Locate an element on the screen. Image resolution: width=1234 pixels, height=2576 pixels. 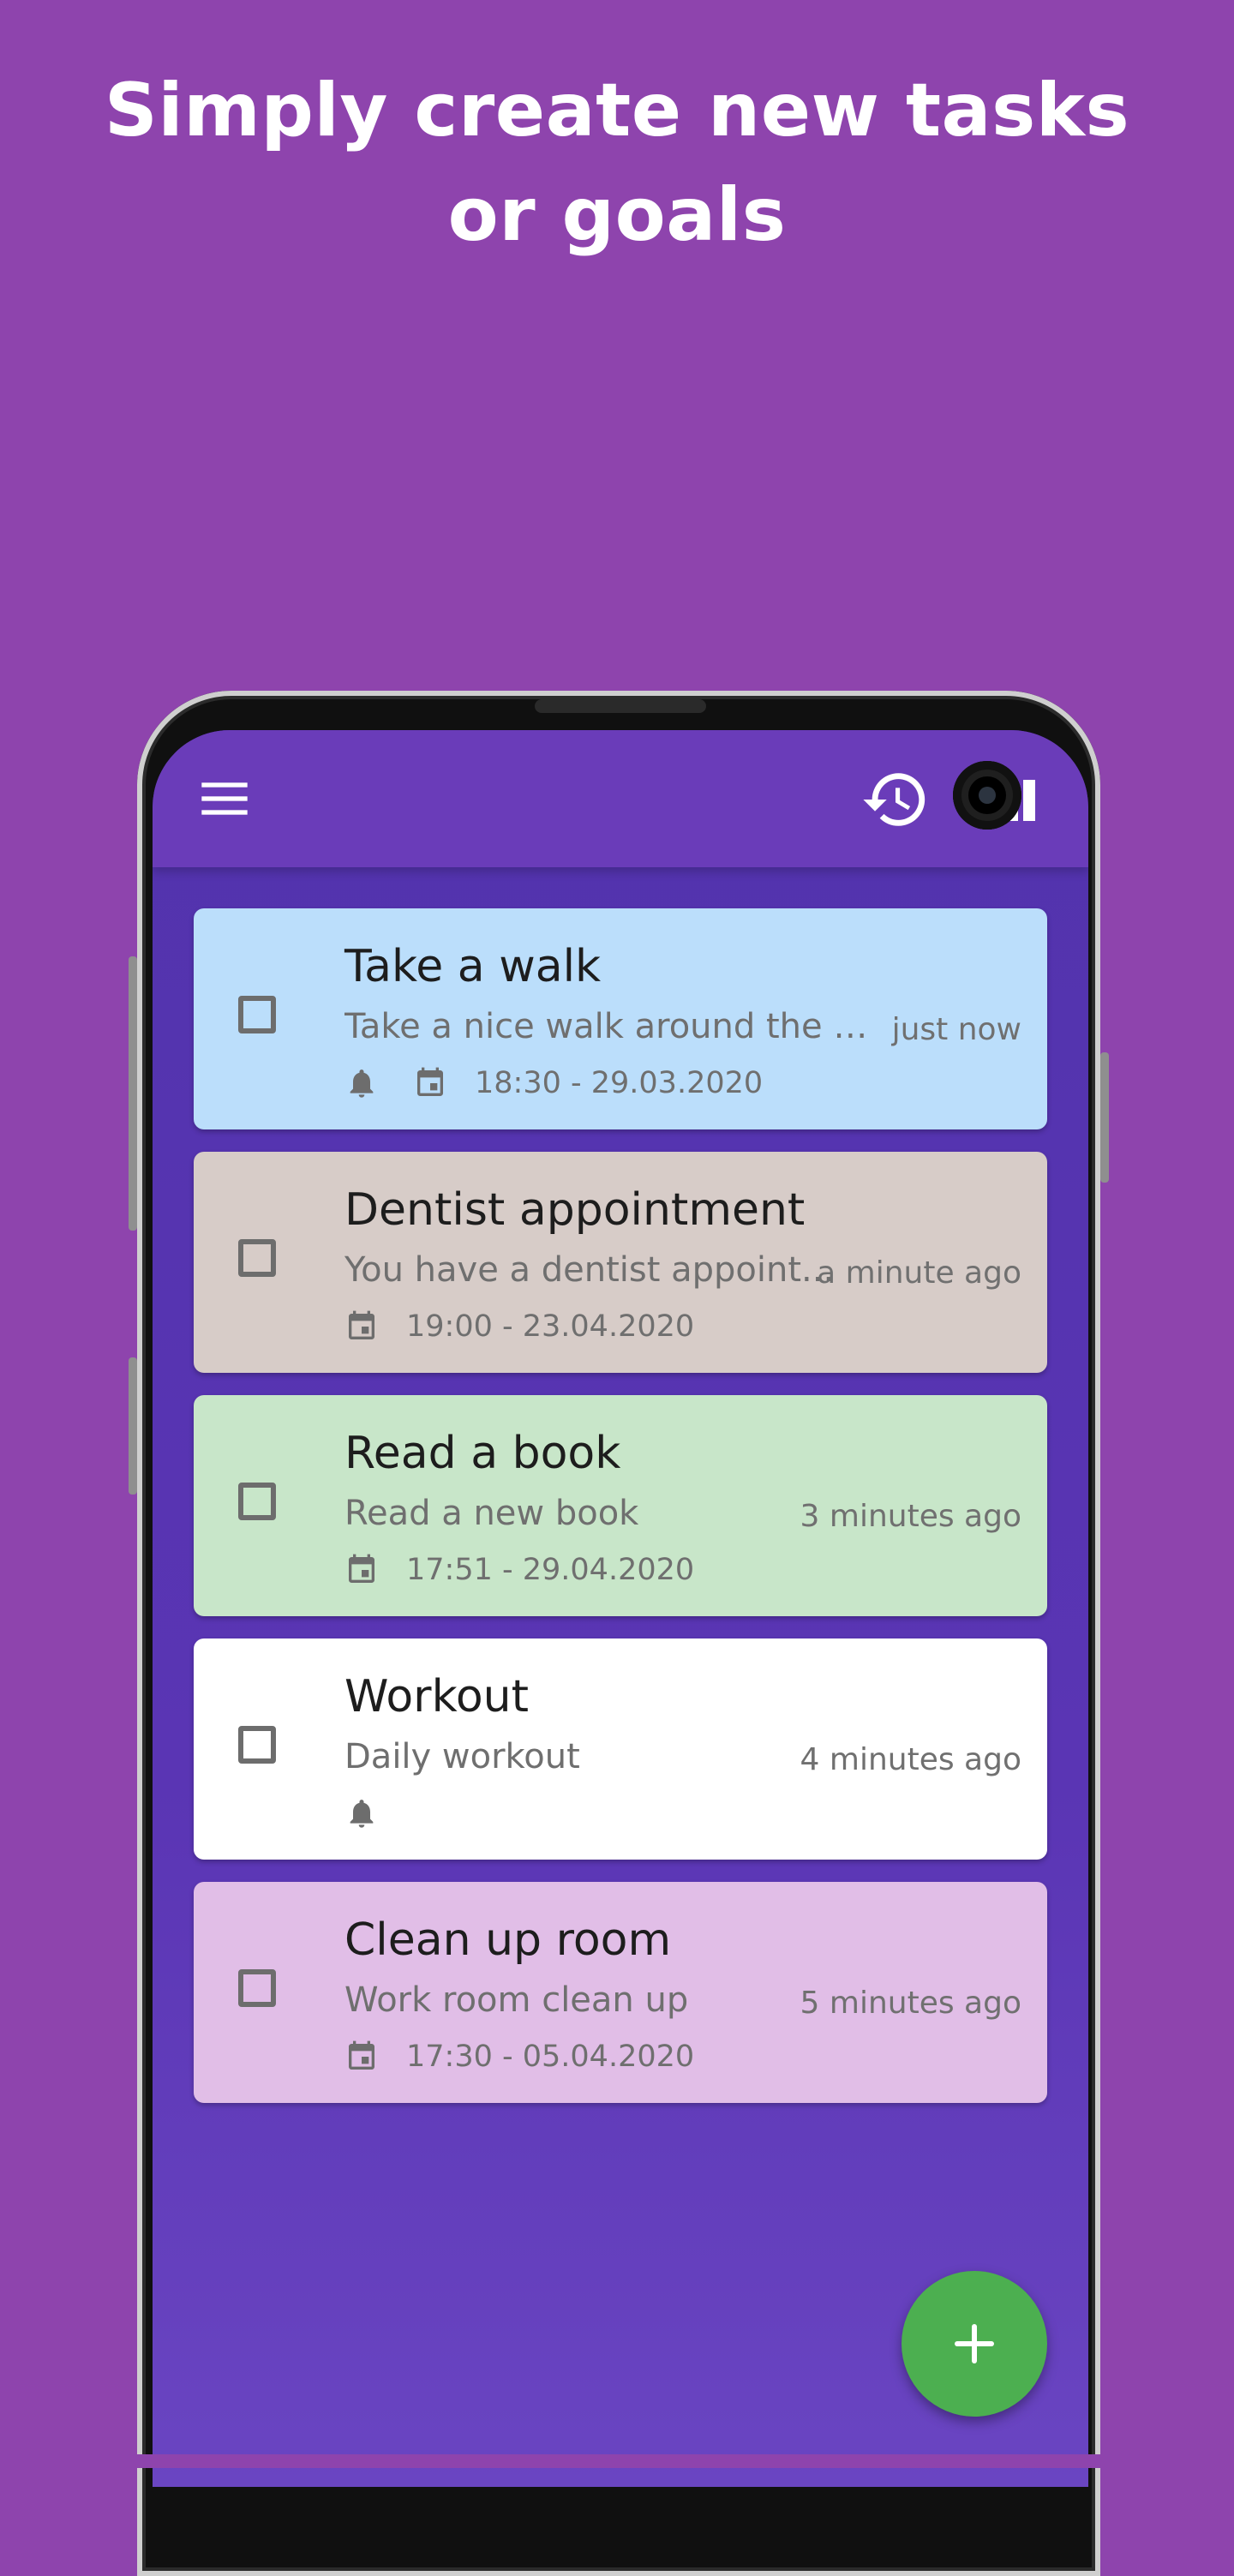
app-bar is located at coordinates (620, 798).